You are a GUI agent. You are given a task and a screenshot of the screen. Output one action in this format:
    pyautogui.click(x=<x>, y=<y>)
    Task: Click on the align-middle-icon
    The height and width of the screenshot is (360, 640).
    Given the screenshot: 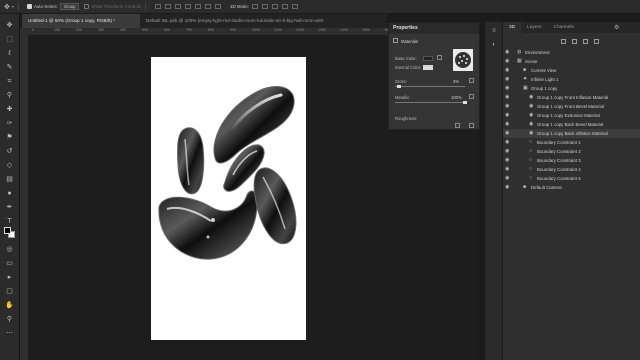 What is the action you would take?
    pyautogui.click(x=198, y=6)
    